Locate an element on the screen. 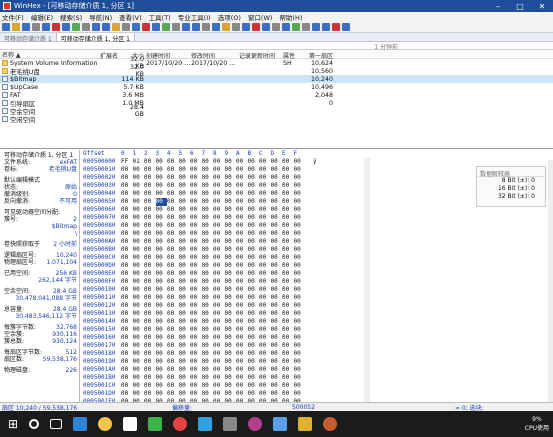 This screenshot has height=437, width=553. menu-navigate: 导航(N) is located at coordinates (100, 17).